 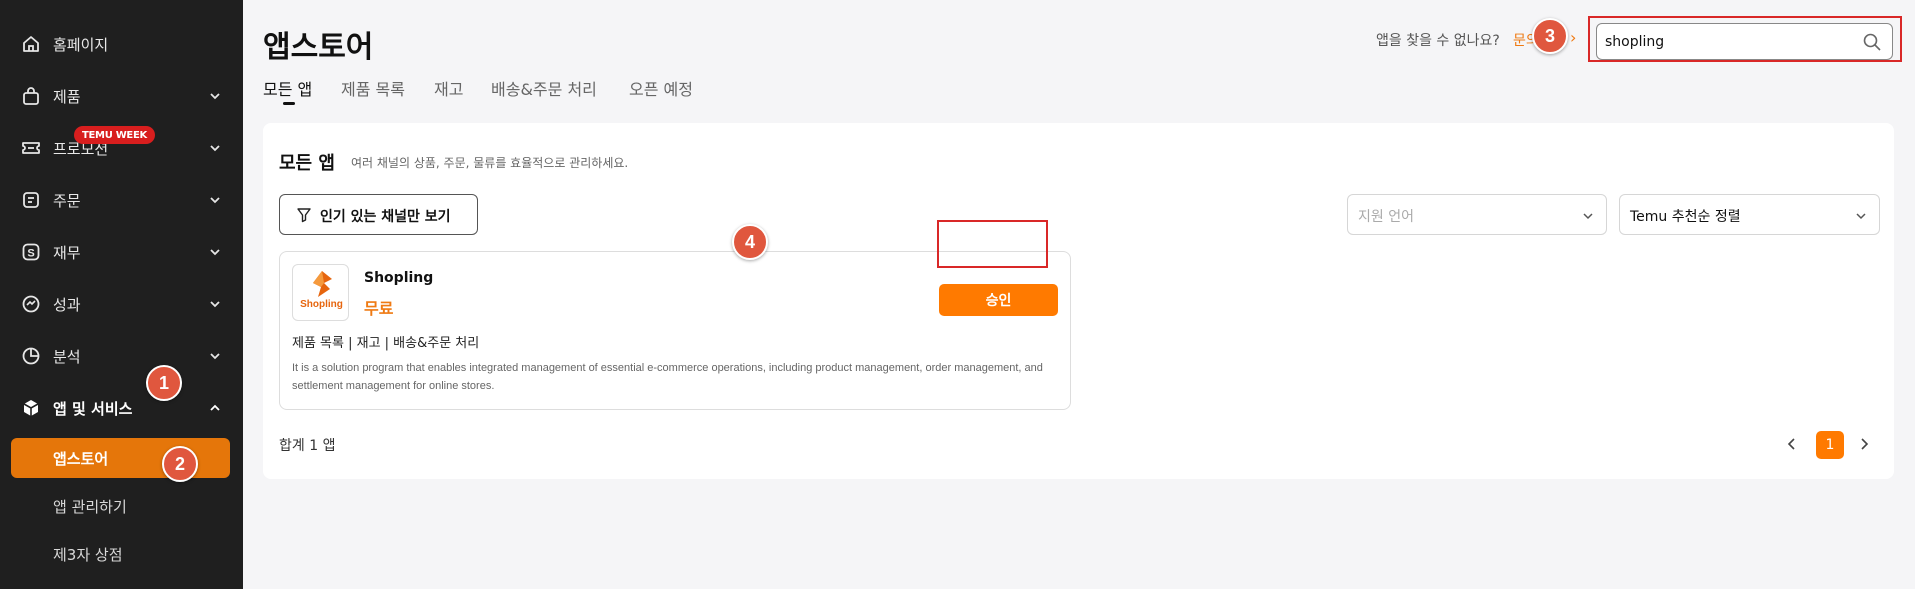 What do you see at coordinates (67, 200) in the screenshot?
I see `sidebar-item-label: 주문` at bounding box center [67, 200].